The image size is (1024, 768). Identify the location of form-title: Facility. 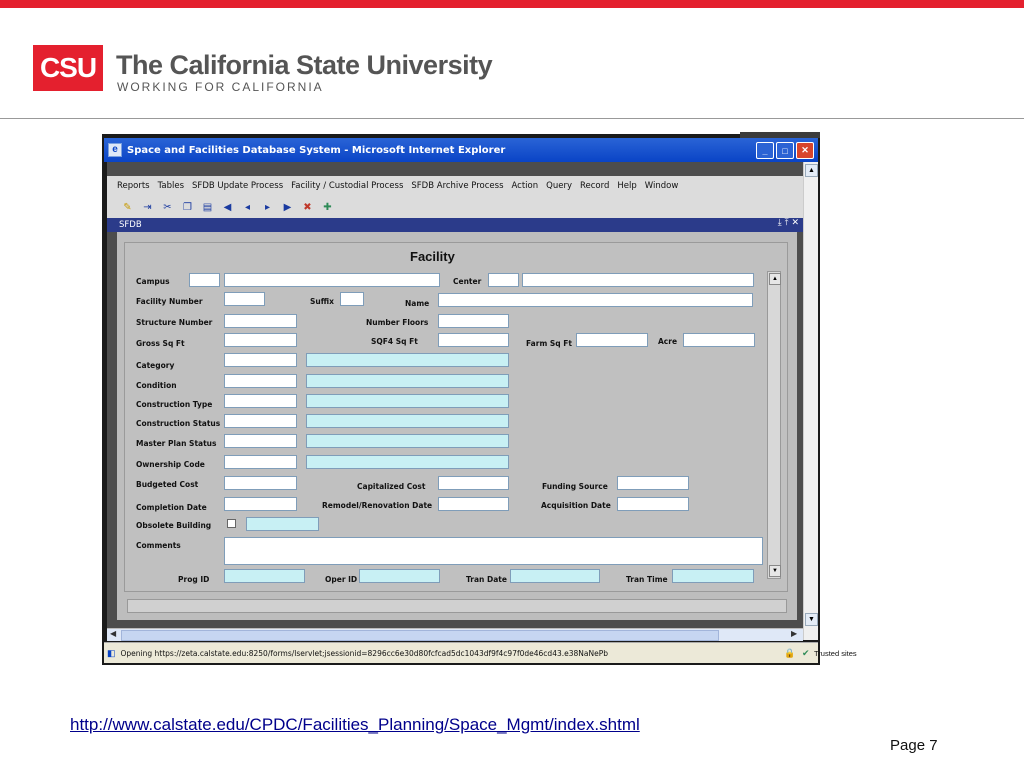
(432, 256).